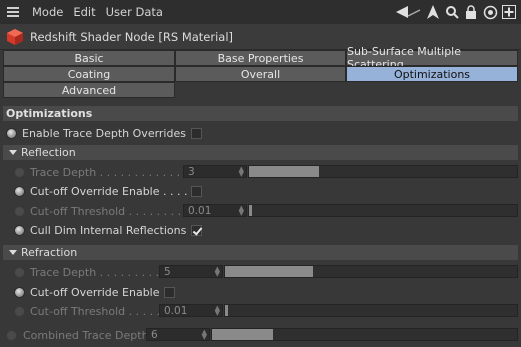 This screenshot has width=521, height=347. Describe the element at coordinates (13, 12) in the screenshot. I see `list-menu-icon` at that location.